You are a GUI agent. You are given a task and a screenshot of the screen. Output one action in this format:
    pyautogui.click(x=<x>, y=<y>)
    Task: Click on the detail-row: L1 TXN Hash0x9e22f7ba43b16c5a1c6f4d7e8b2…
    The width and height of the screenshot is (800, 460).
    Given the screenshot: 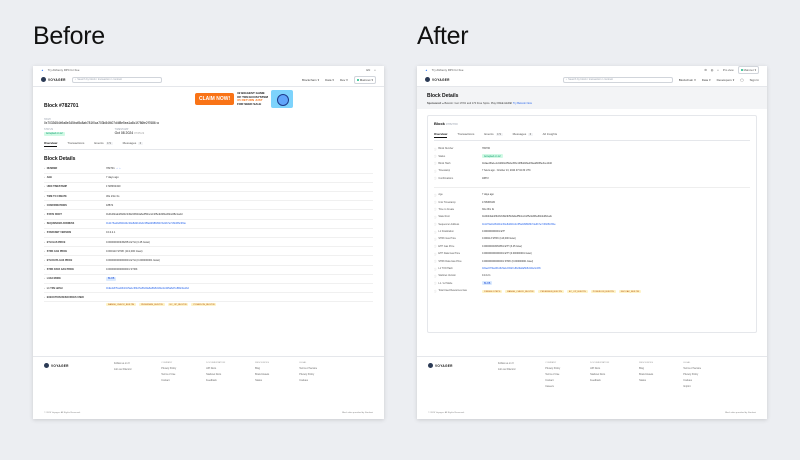 What is the action you would take?
    pyautogui.click(x=208, y=289)
    